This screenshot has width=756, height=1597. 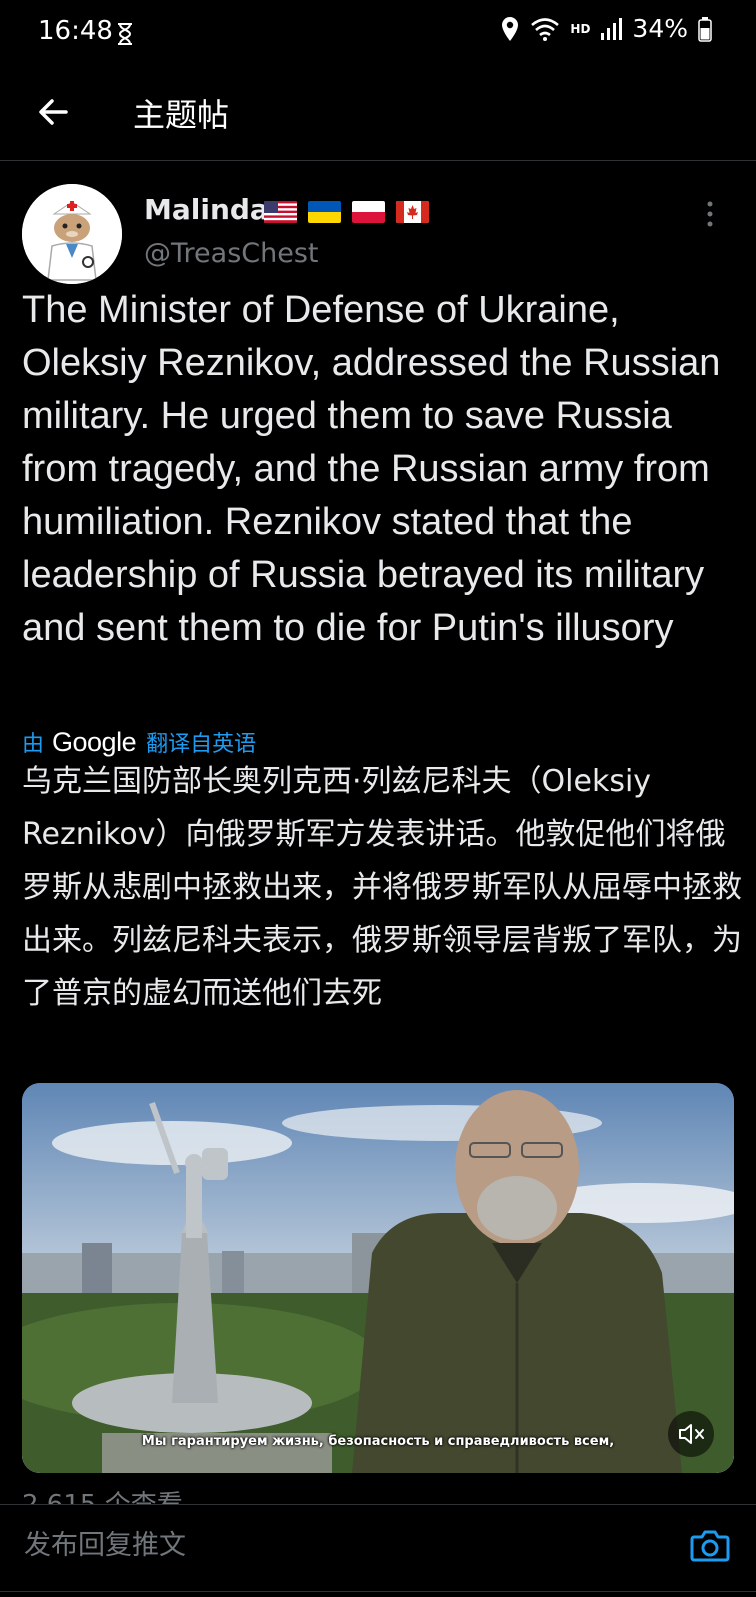 I want to click on author-name: Malinda, so click(x=206, y=209).